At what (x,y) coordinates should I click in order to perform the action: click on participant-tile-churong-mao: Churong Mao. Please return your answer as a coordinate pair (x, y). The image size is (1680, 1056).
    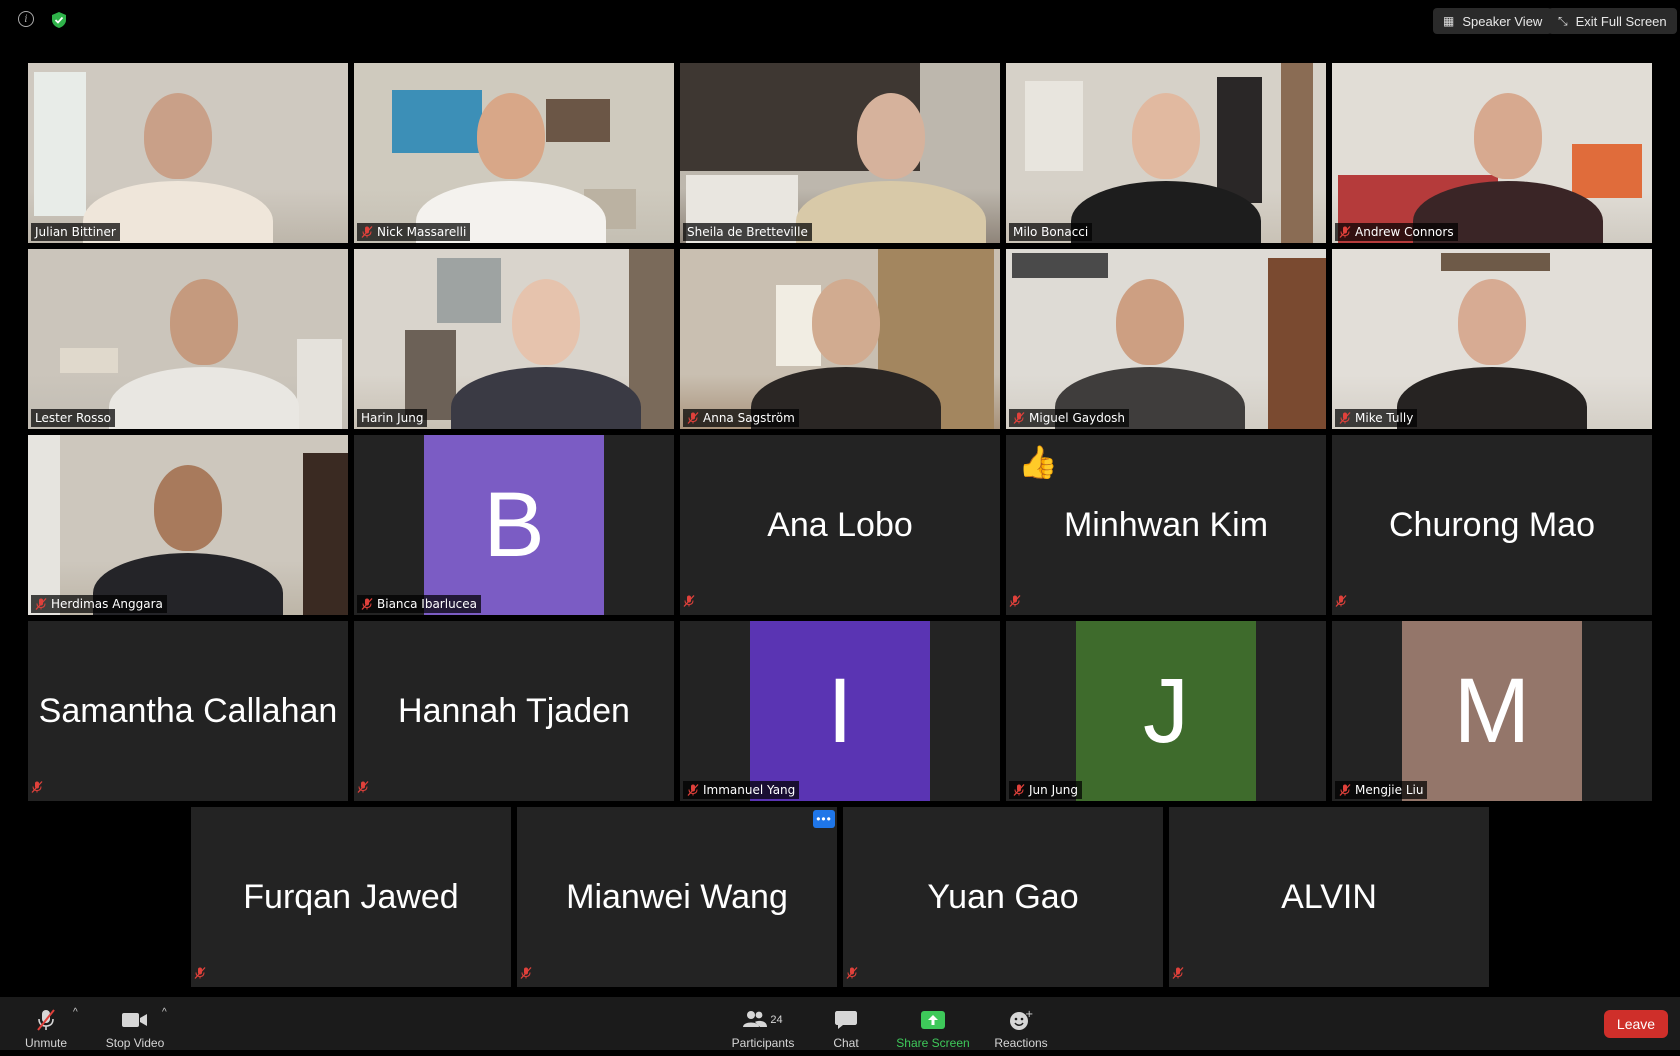
    Looking at the image, I should click on (1492, 525).